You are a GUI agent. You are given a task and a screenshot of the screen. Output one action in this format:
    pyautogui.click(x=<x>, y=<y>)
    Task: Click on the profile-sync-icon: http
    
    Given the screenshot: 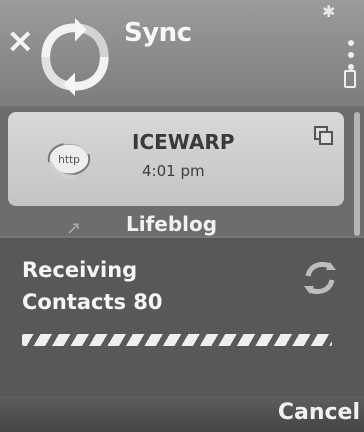 What is the action you would take?
    pyautogui.click(x=69, y=159)
    